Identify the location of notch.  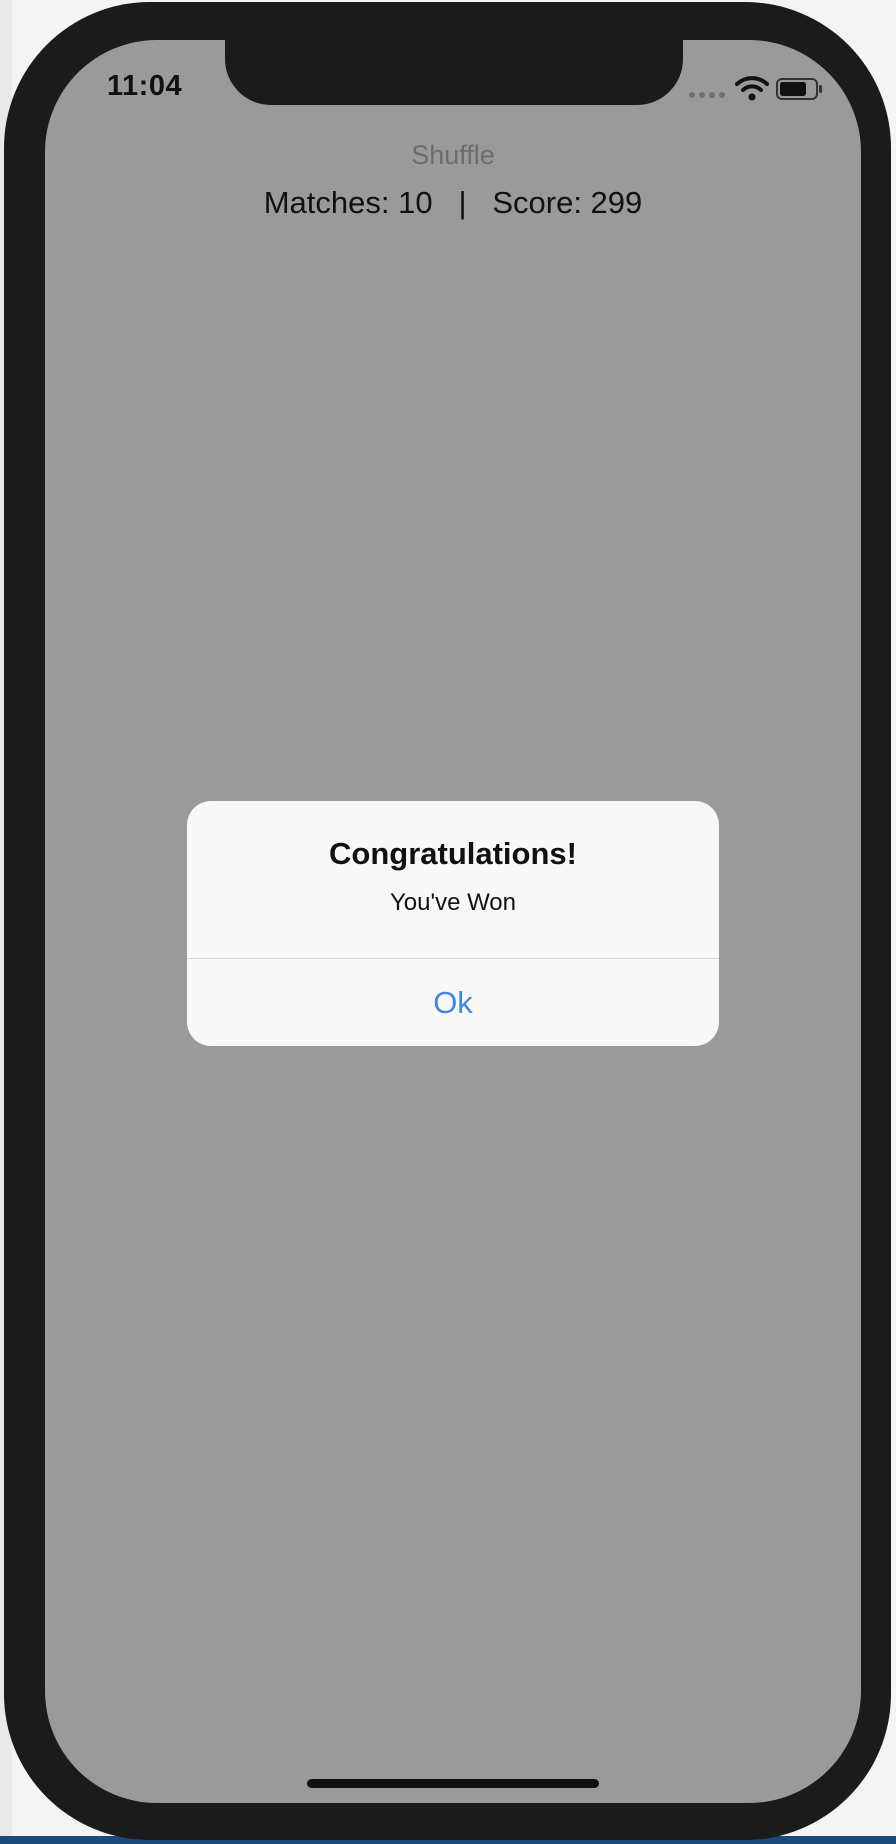
(454, 72).